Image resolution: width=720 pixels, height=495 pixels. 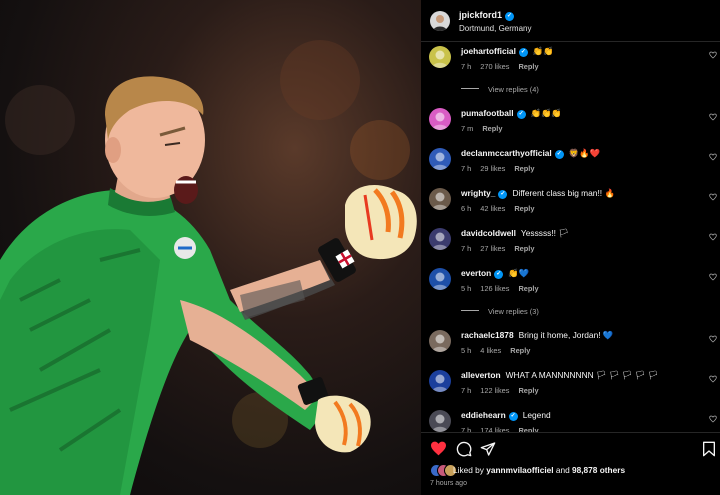 I want to click on profile-avatar, so click(x=440, y=21).